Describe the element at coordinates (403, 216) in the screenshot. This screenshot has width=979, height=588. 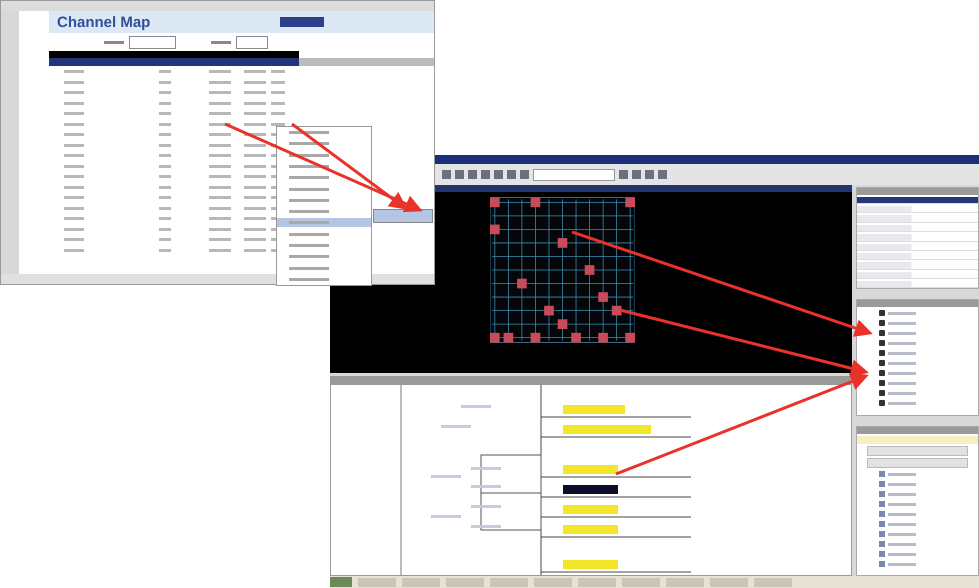
I see `submenu` at that location.